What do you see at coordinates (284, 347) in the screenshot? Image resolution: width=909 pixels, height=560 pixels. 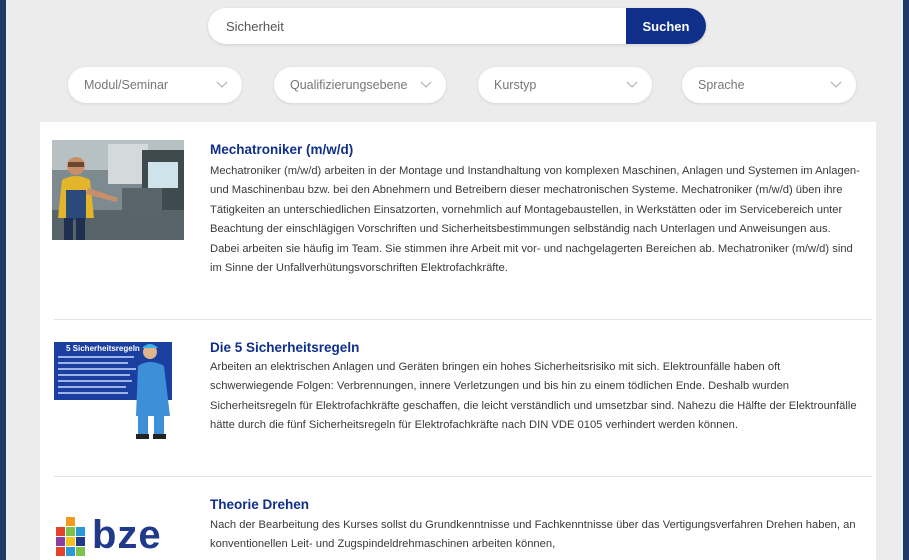 I see `result-title: Die 5 Sicherheitsregeln` at bounding box center [284, 347].